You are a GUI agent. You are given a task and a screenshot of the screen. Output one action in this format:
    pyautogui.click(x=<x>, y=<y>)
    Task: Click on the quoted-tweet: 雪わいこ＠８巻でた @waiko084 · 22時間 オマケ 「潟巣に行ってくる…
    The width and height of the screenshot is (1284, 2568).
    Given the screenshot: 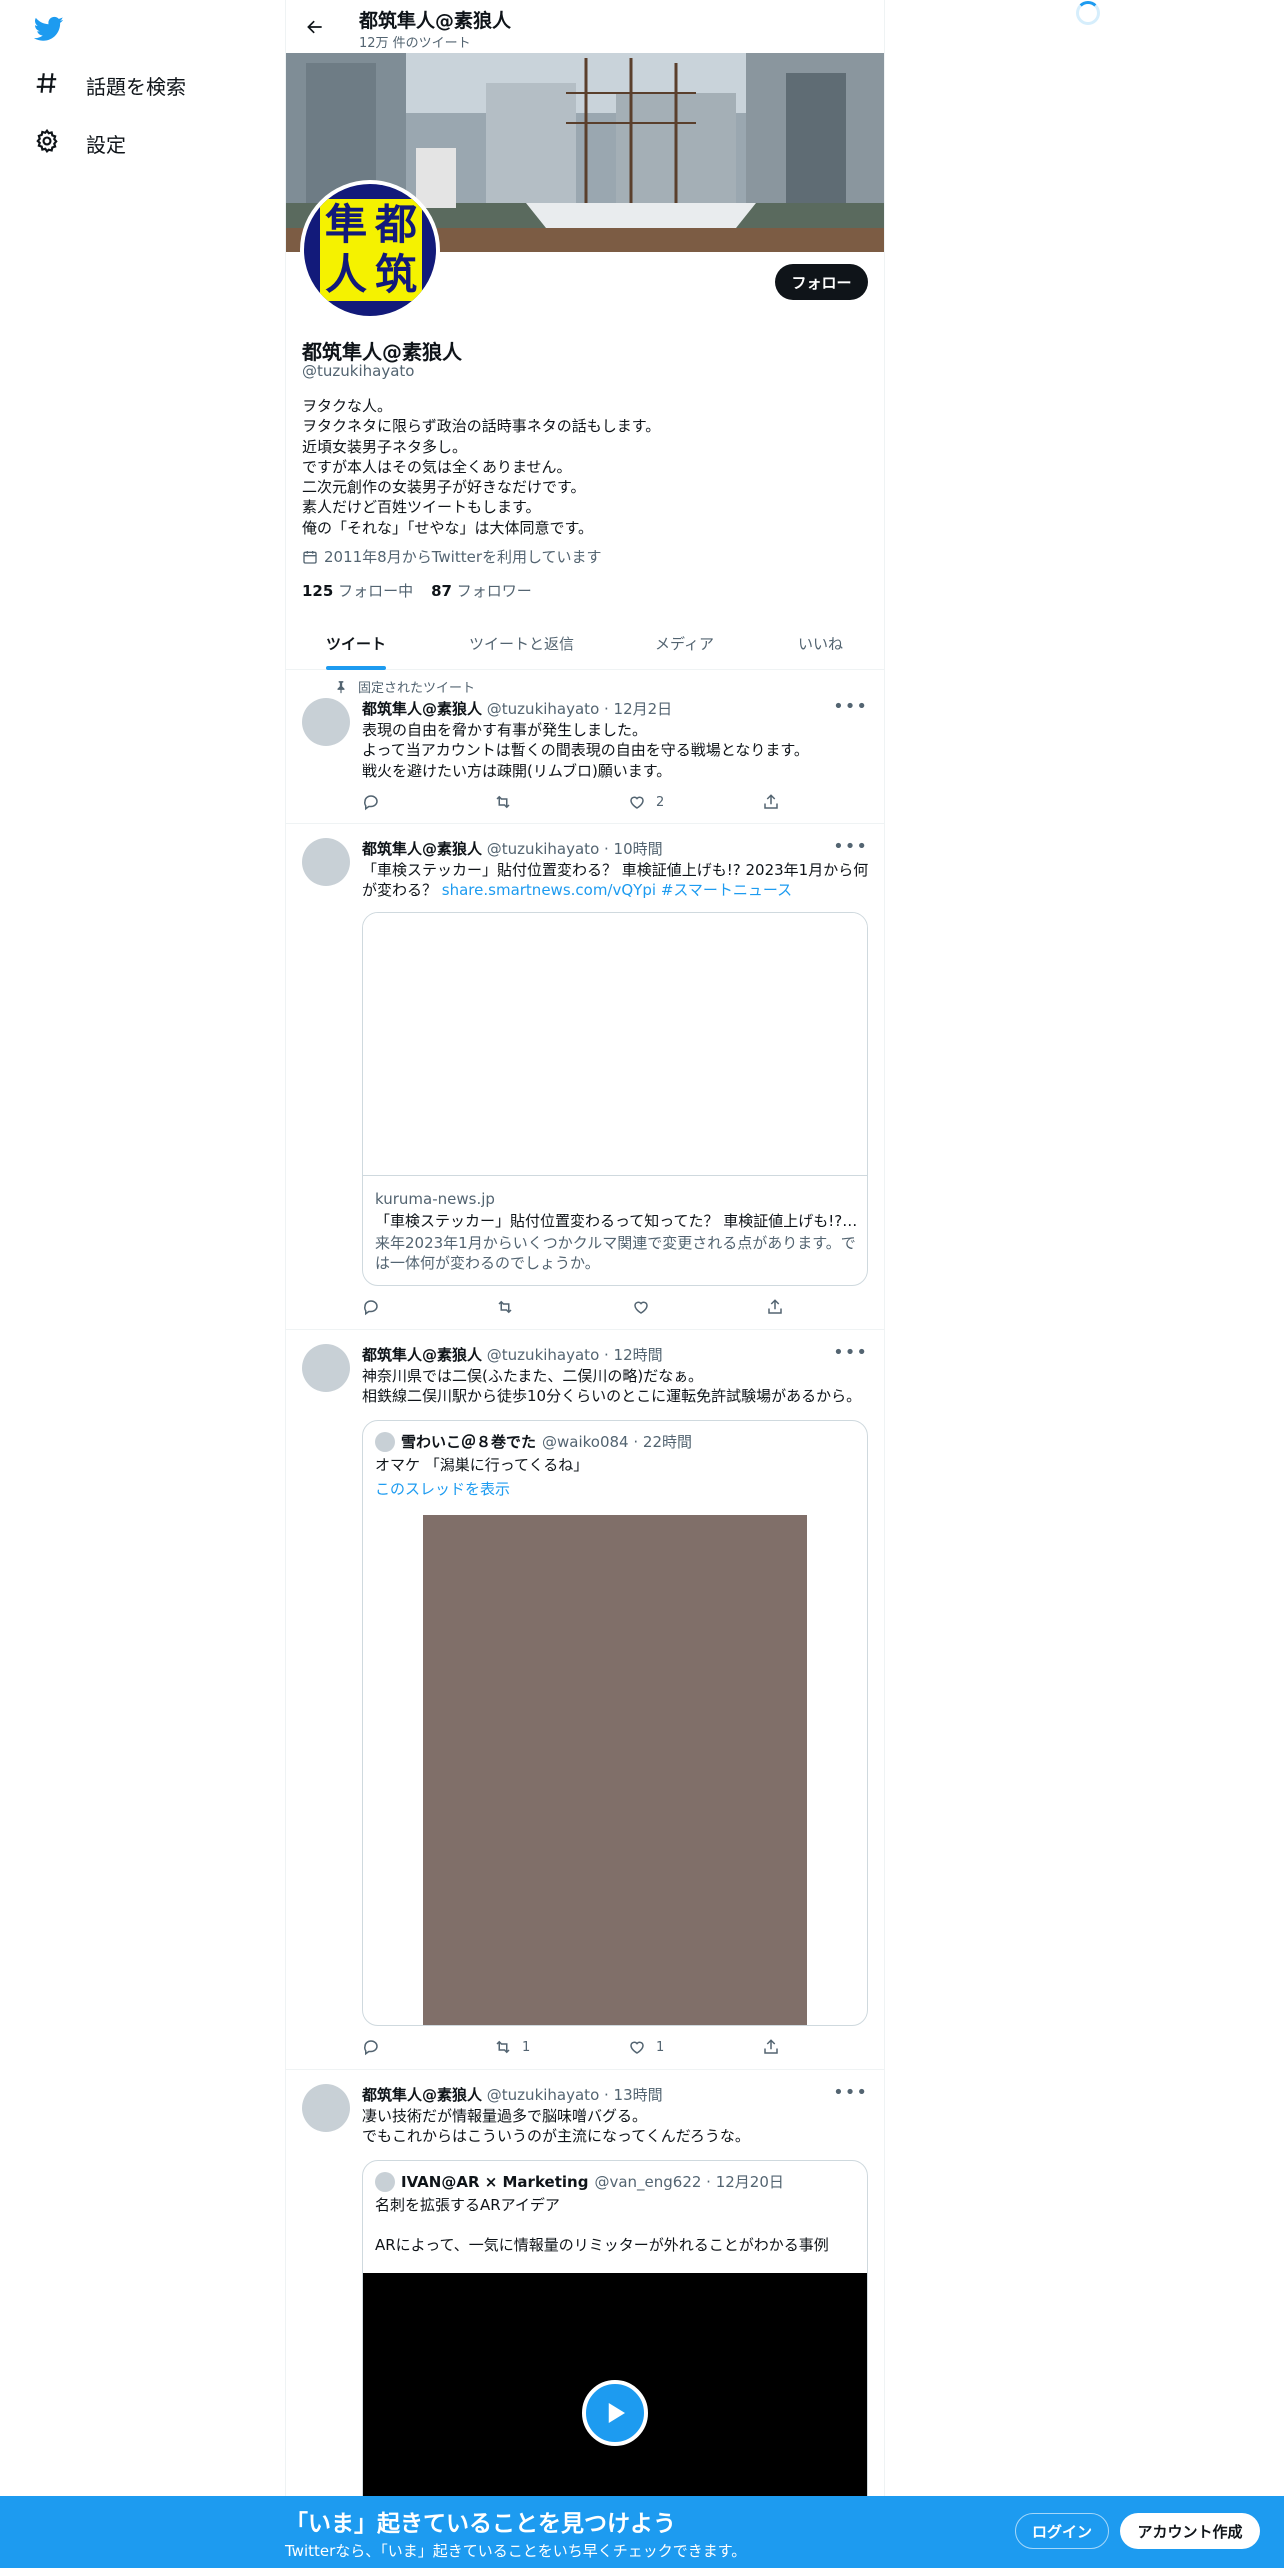 What is the action you would take?
    pyautogui.click(x=615, y=1723)
    